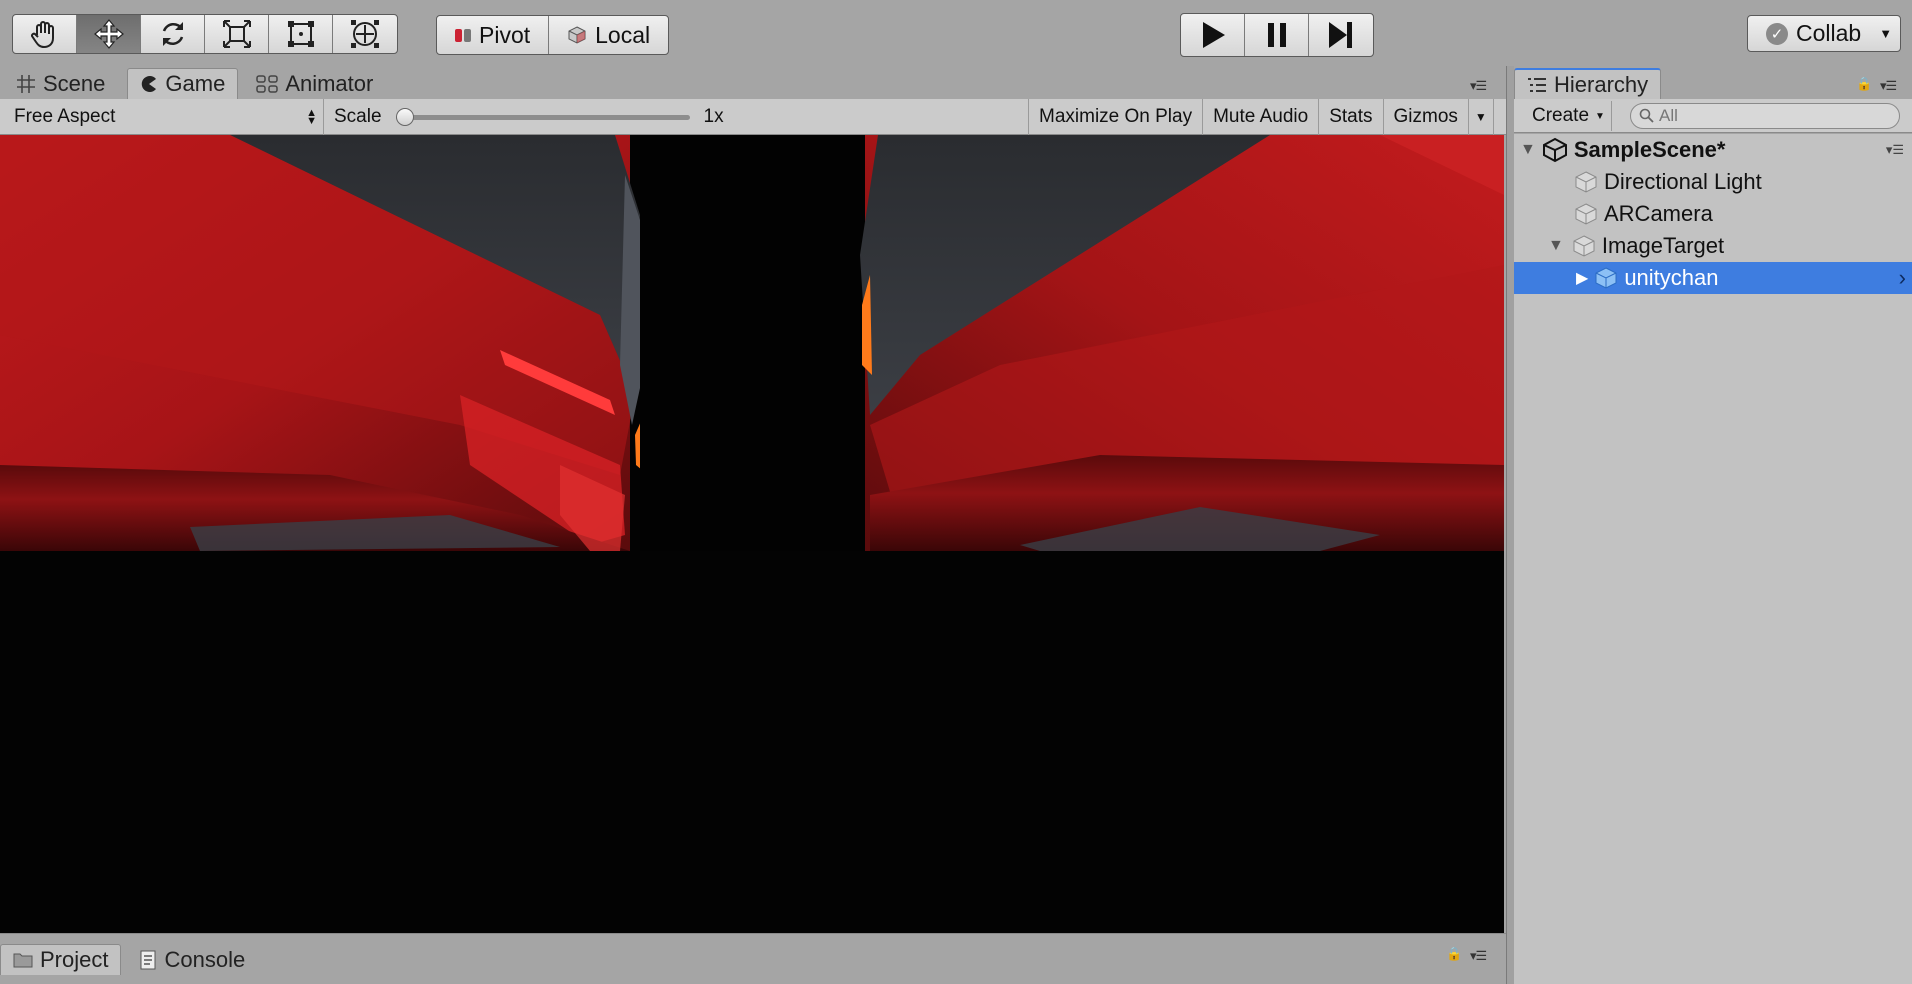 The height and width of the screenshot is (984, 1912). Describe the element at coordinates (1606, 278) in the screenshot. I see `prefab-cube-icon` at that location.